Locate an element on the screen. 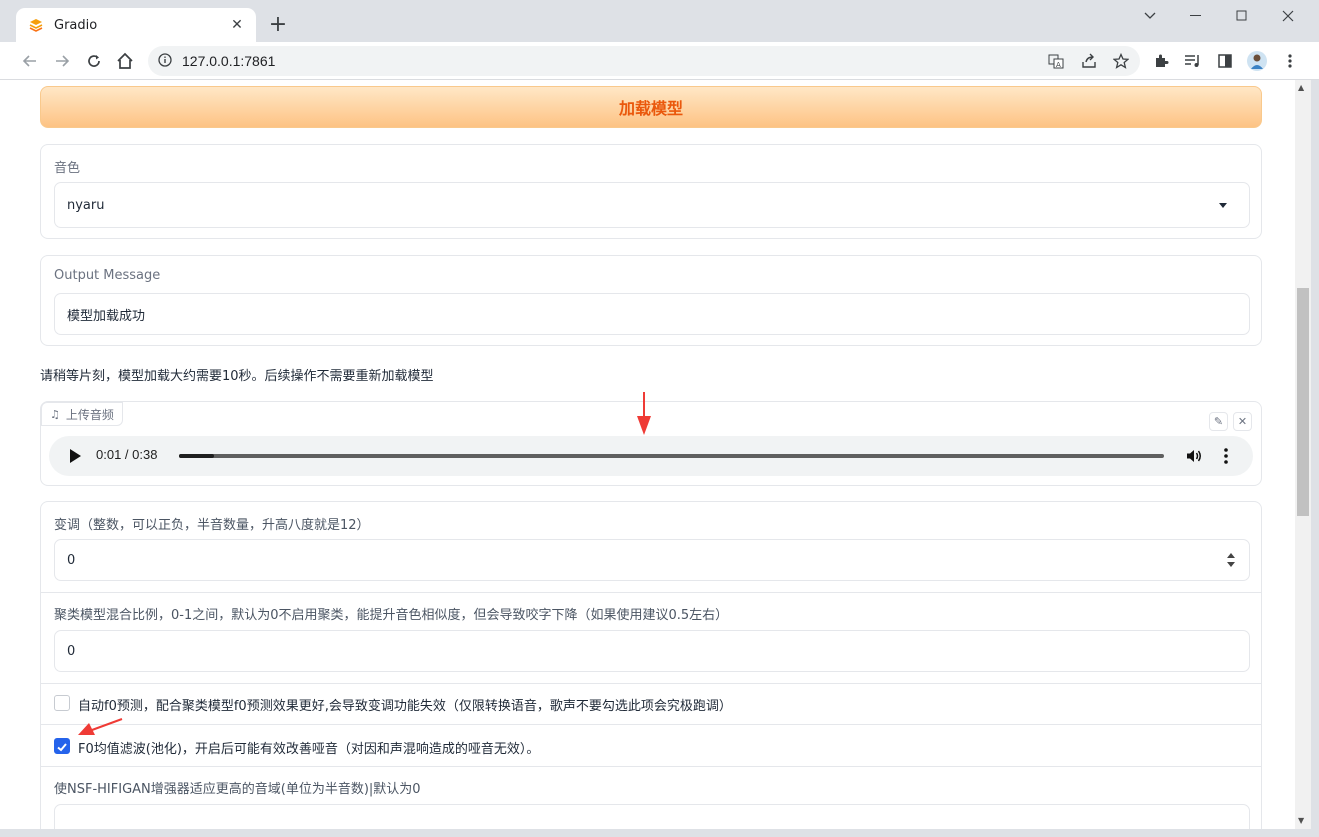  scrollbar-thumb is located at coordinates (1303, 402).